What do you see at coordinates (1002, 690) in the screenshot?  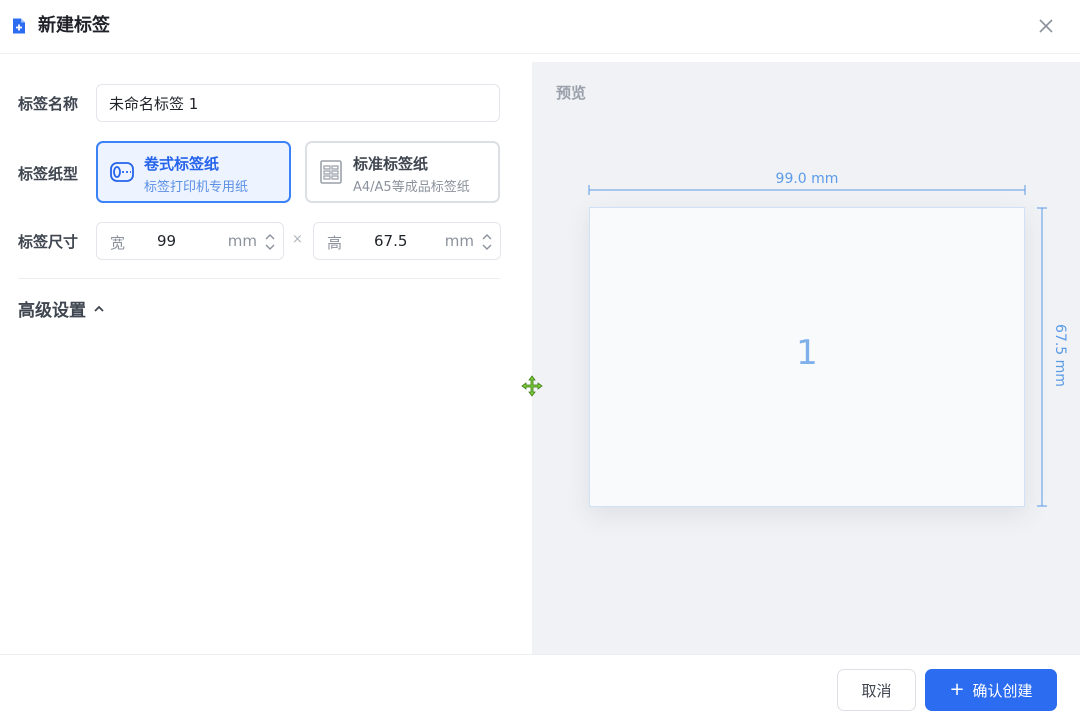 I see `confirm-create-label: 确认创建` at bounding box center [1002, 690].